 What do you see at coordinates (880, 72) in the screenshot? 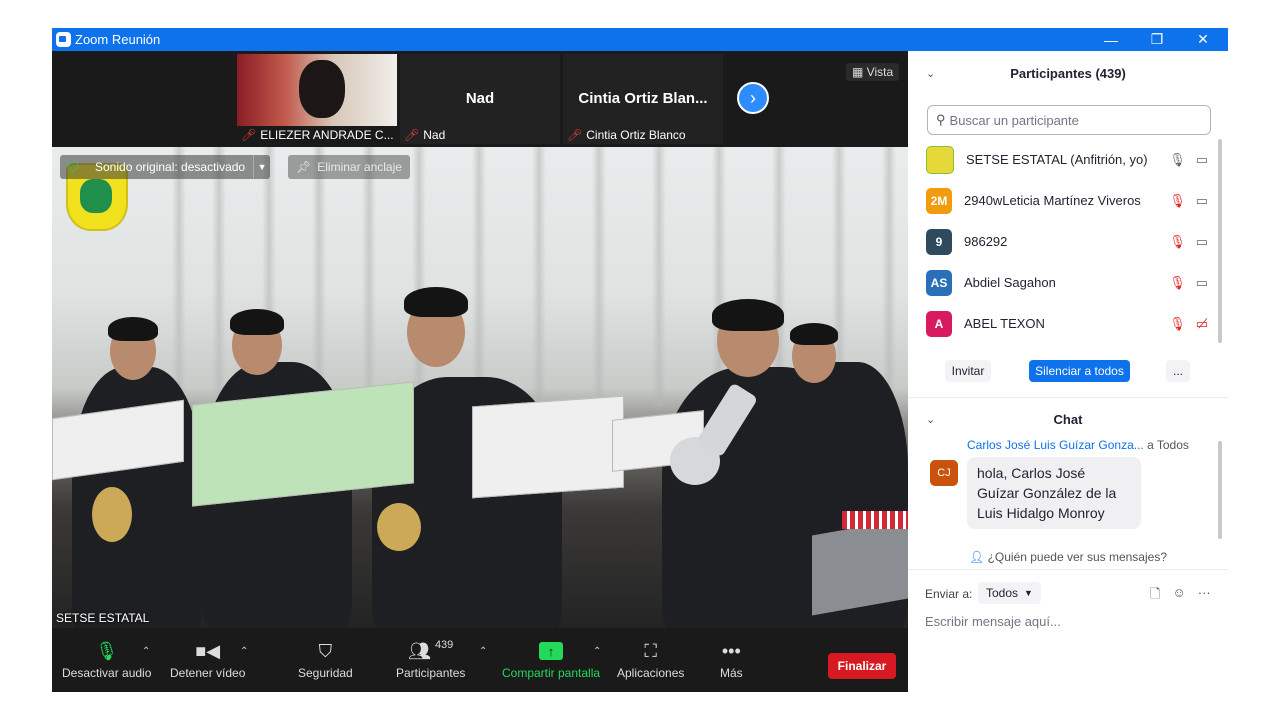
I see `view-label: Vista` at bounding box center [880, 72].